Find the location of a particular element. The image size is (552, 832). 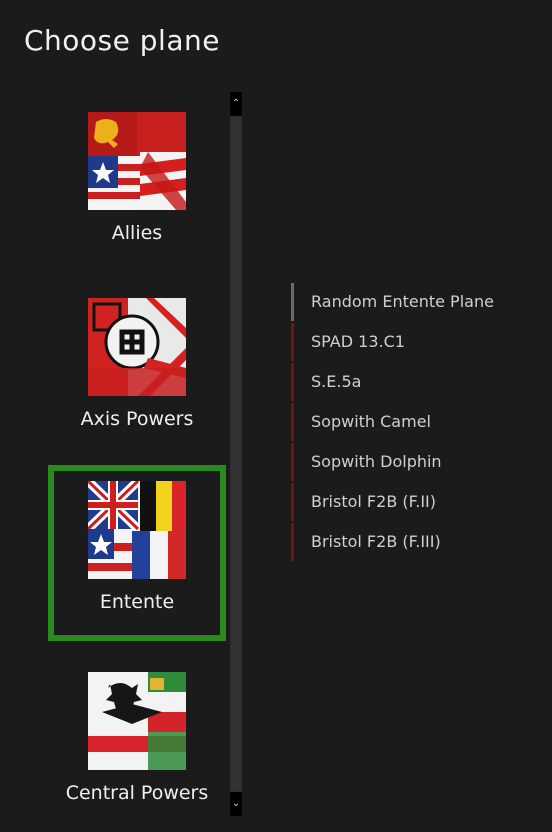

faction-allies: Allies is located at coordinates (137, 184).